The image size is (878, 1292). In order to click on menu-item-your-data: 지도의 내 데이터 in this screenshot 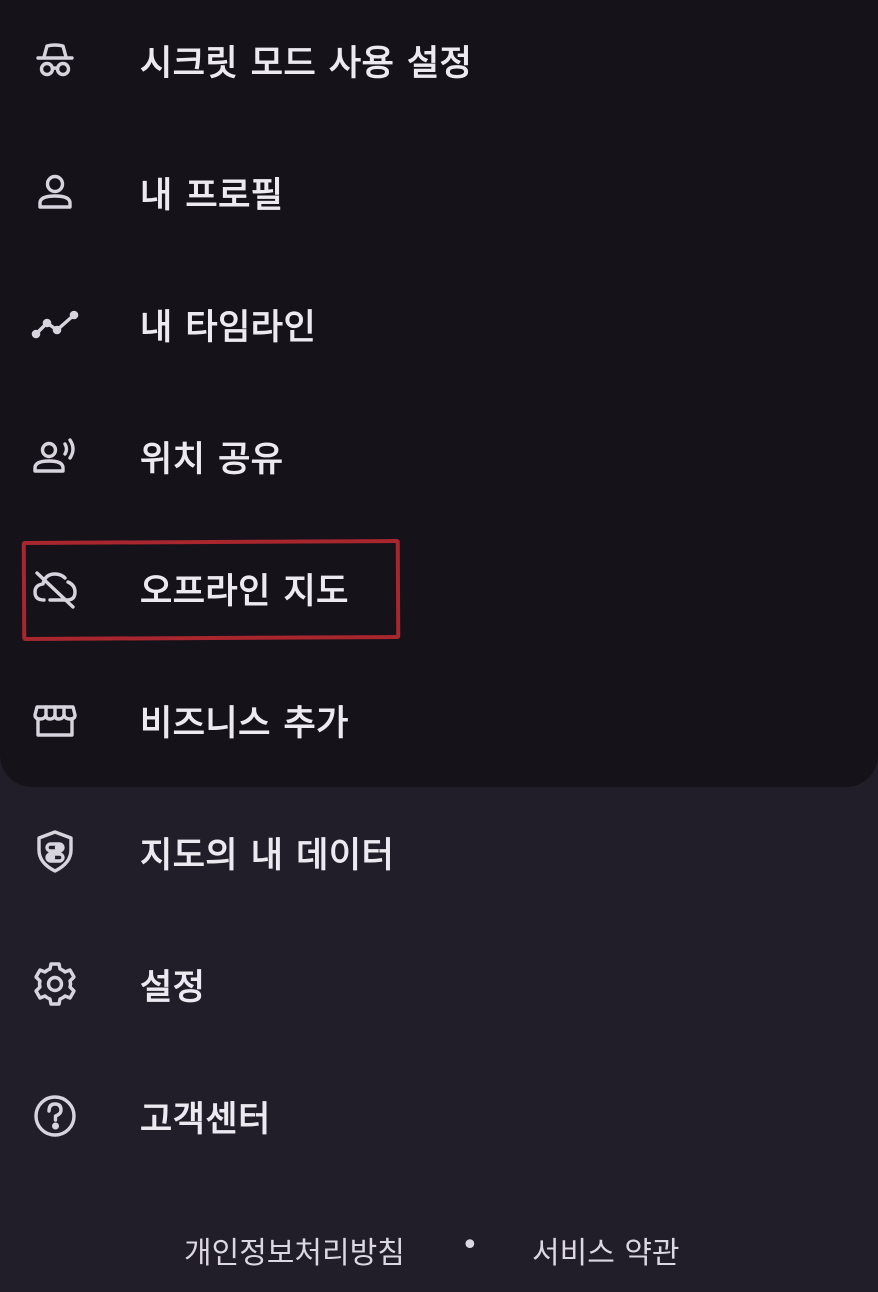, I will do `click(439, 852)`.